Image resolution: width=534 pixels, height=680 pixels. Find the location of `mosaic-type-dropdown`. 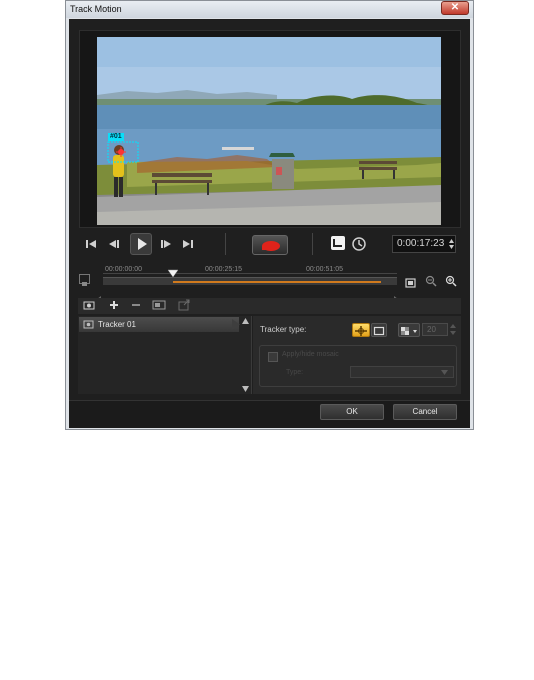

mosaic-type-dropdown is located at coordinates (409, 330).